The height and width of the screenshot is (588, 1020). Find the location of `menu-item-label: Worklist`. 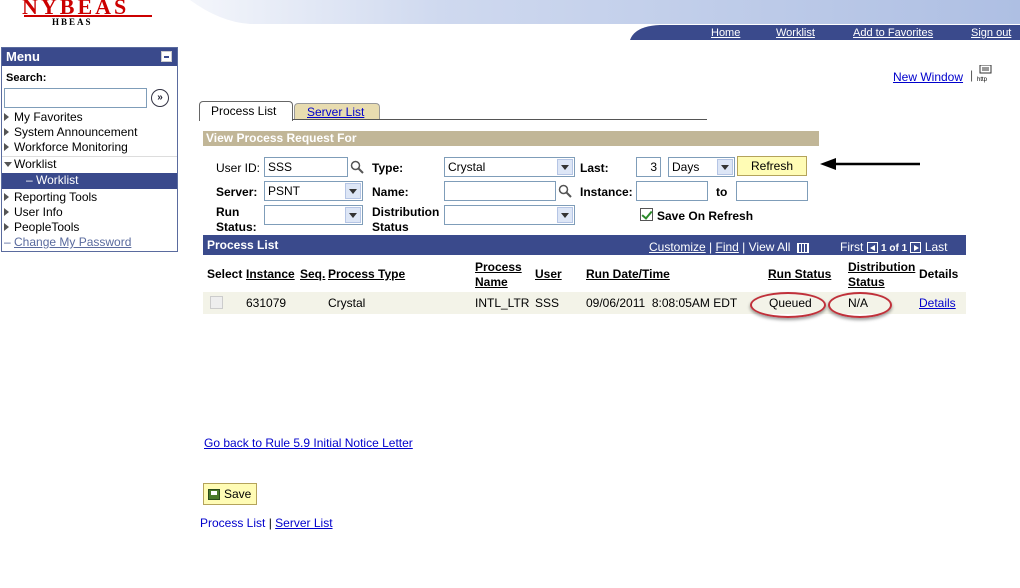

menu-item-label: Worklist is located at coordinates (35, 164).